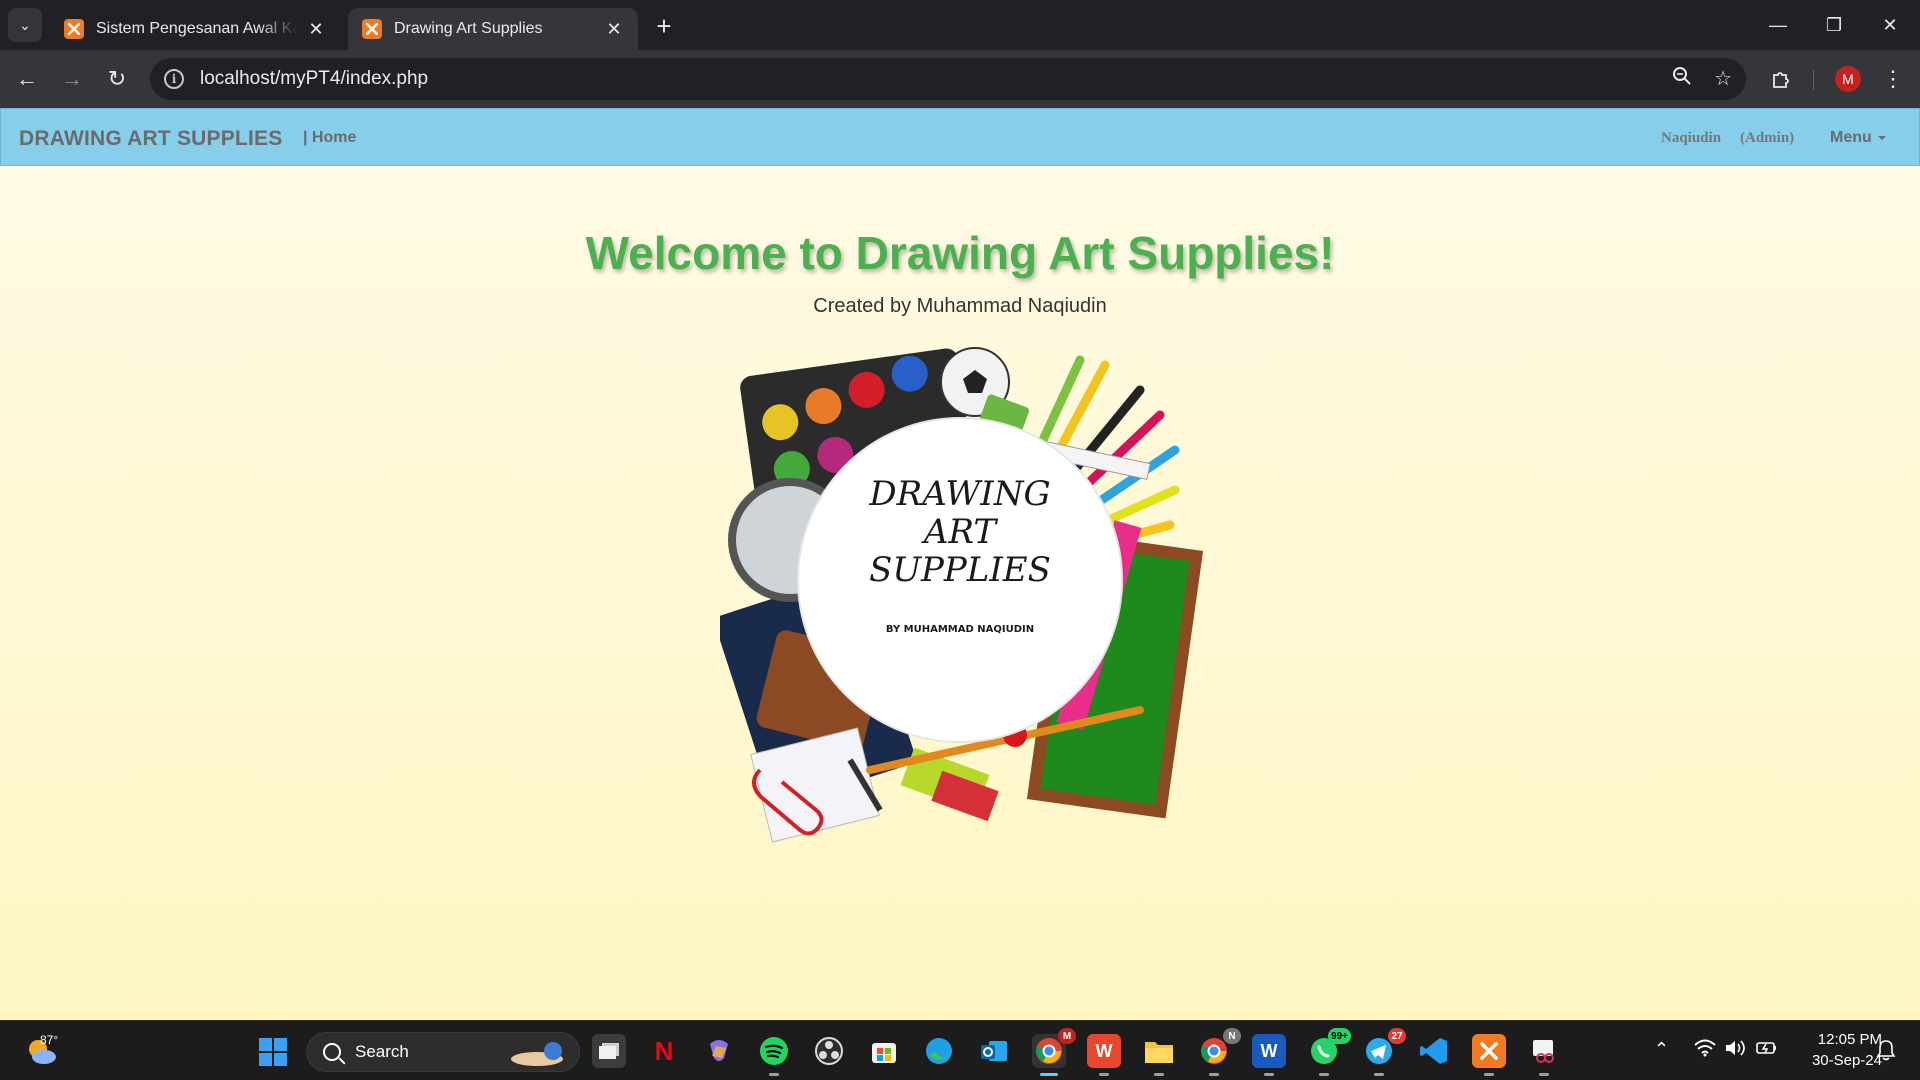  I want to click on microsoft-store-icon, so click(884, 1051).